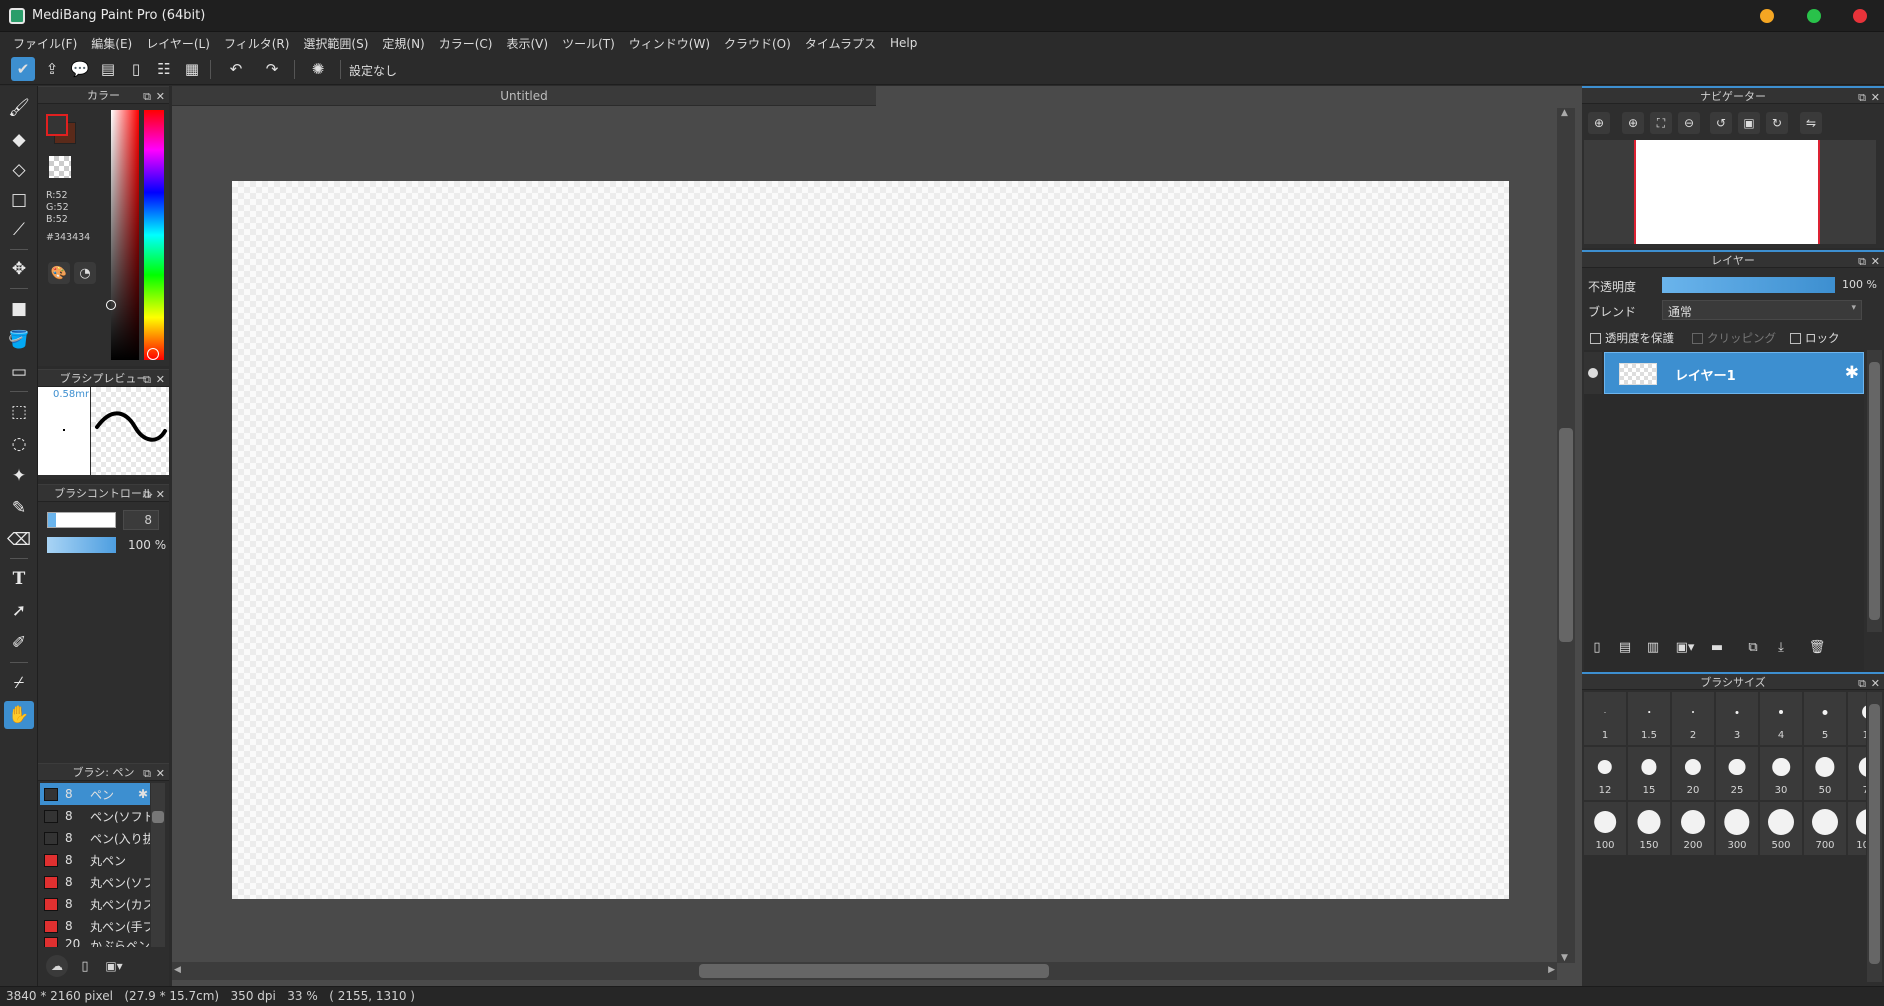 Image resolution: width=1884 pixels, height=1006 pixels. What do you see at coordinates (1825, 774) in the screenshot?
I see `brush-size-cell: 50` at bounding box center [1825, 774].